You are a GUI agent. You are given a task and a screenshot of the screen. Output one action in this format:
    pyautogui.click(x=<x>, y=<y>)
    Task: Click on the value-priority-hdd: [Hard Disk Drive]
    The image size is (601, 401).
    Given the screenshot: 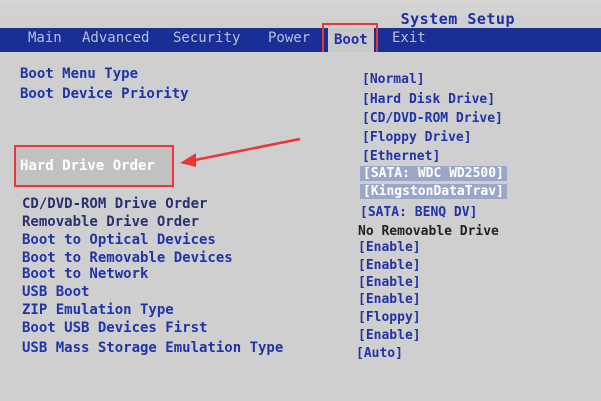 What is the action you would take?
    pyautogui.click(x=428, y=99)
    